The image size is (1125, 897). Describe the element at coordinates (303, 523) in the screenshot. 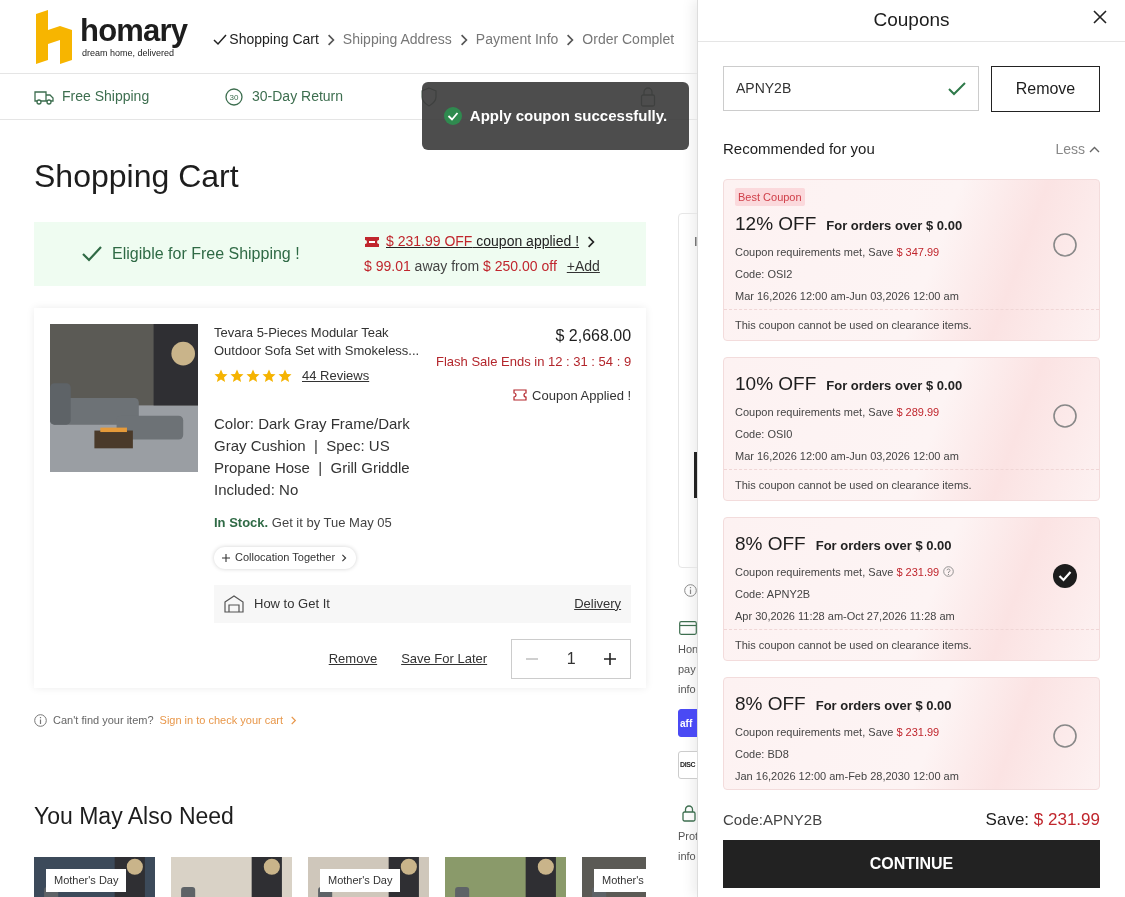

I see `stock-status: In Stock. Get it by Tue May 05` at that location.